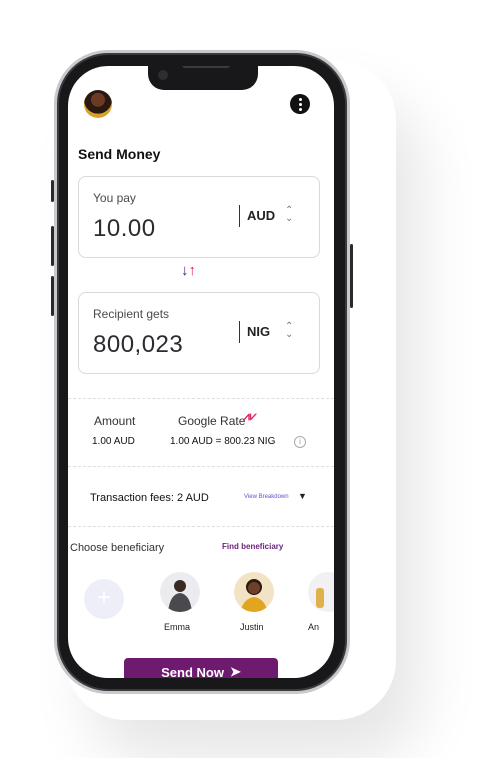  I want to click on google-rate-label: Google Rate, so click(212, 421).